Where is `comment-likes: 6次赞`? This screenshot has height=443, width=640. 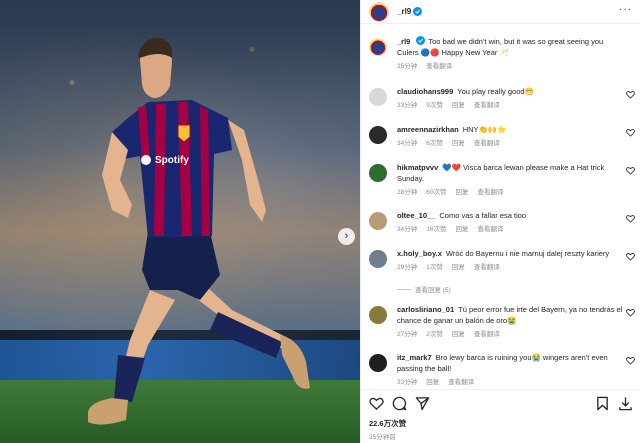
comment-likes: 6次赞 is located at coordinates (434, 143).